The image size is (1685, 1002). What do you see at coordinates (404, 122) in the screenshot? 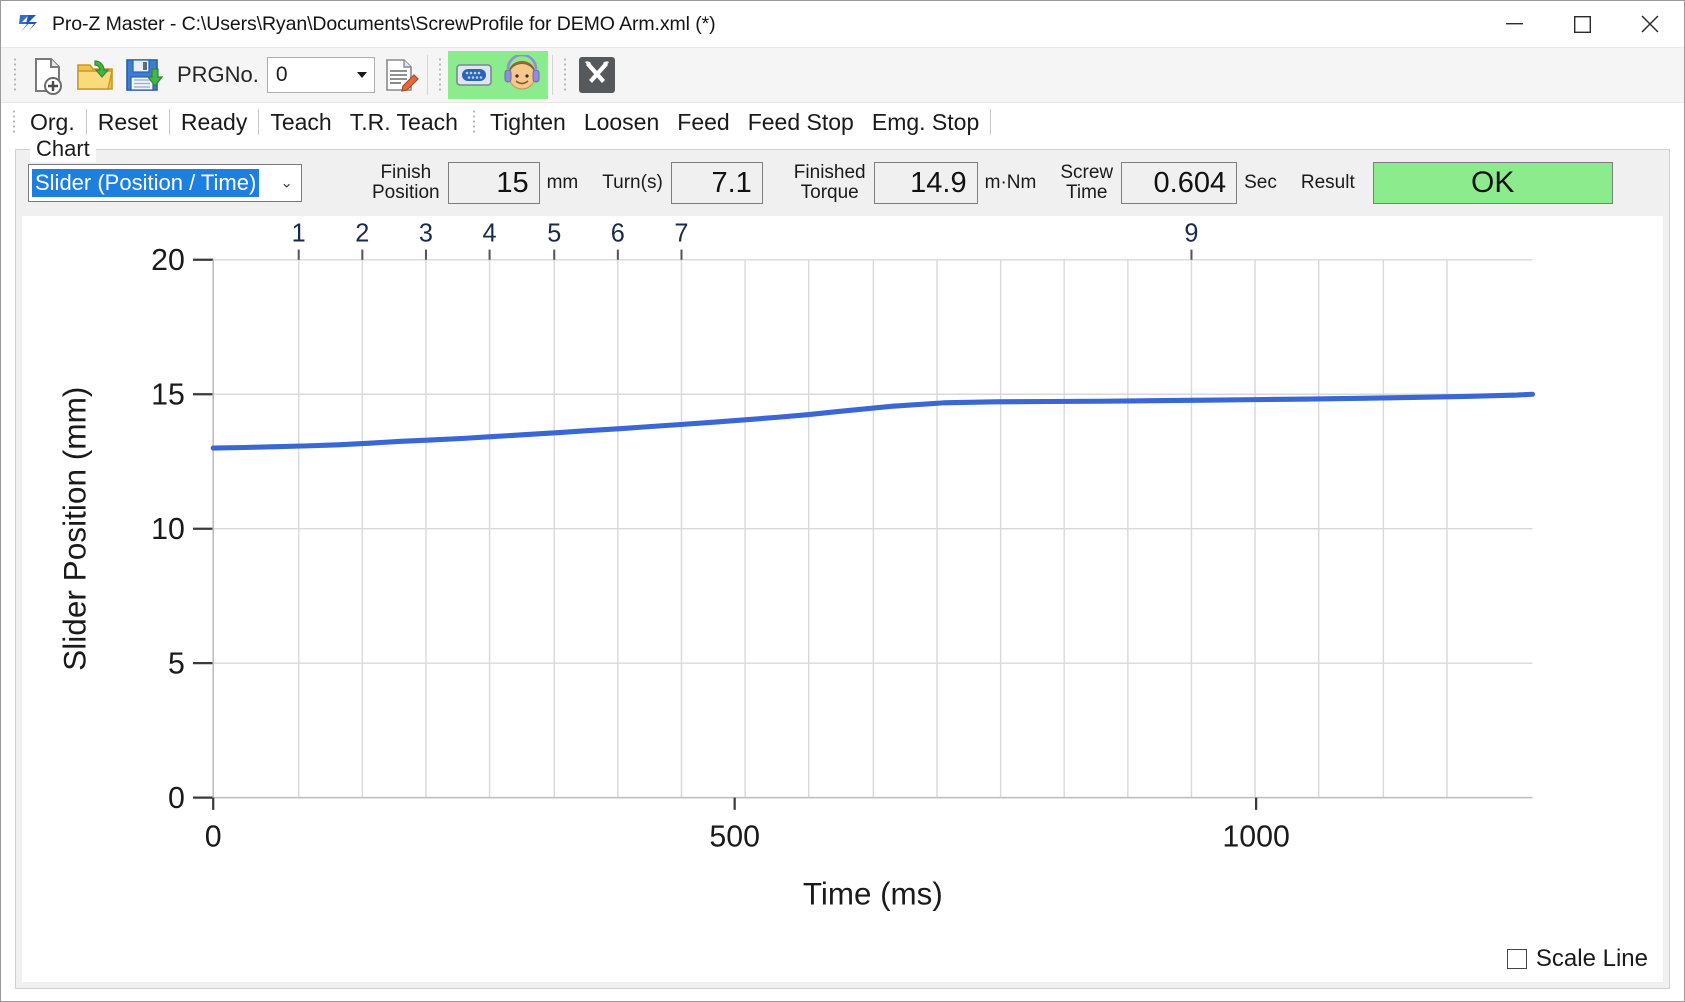
I see `menu-item-tr-teach: T.R. Teach` at bounding box center [404, 122].